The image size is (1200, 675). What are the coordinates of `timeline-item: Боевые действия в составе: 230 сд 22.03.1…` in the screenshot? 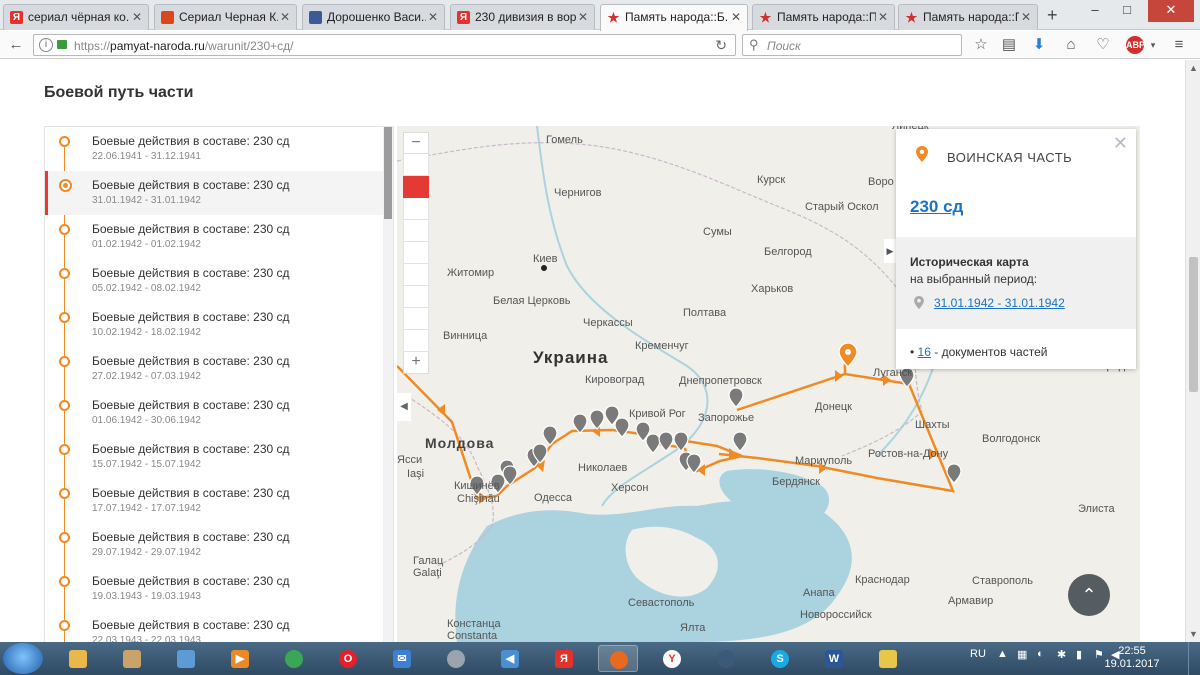 It's located at (214, 626).